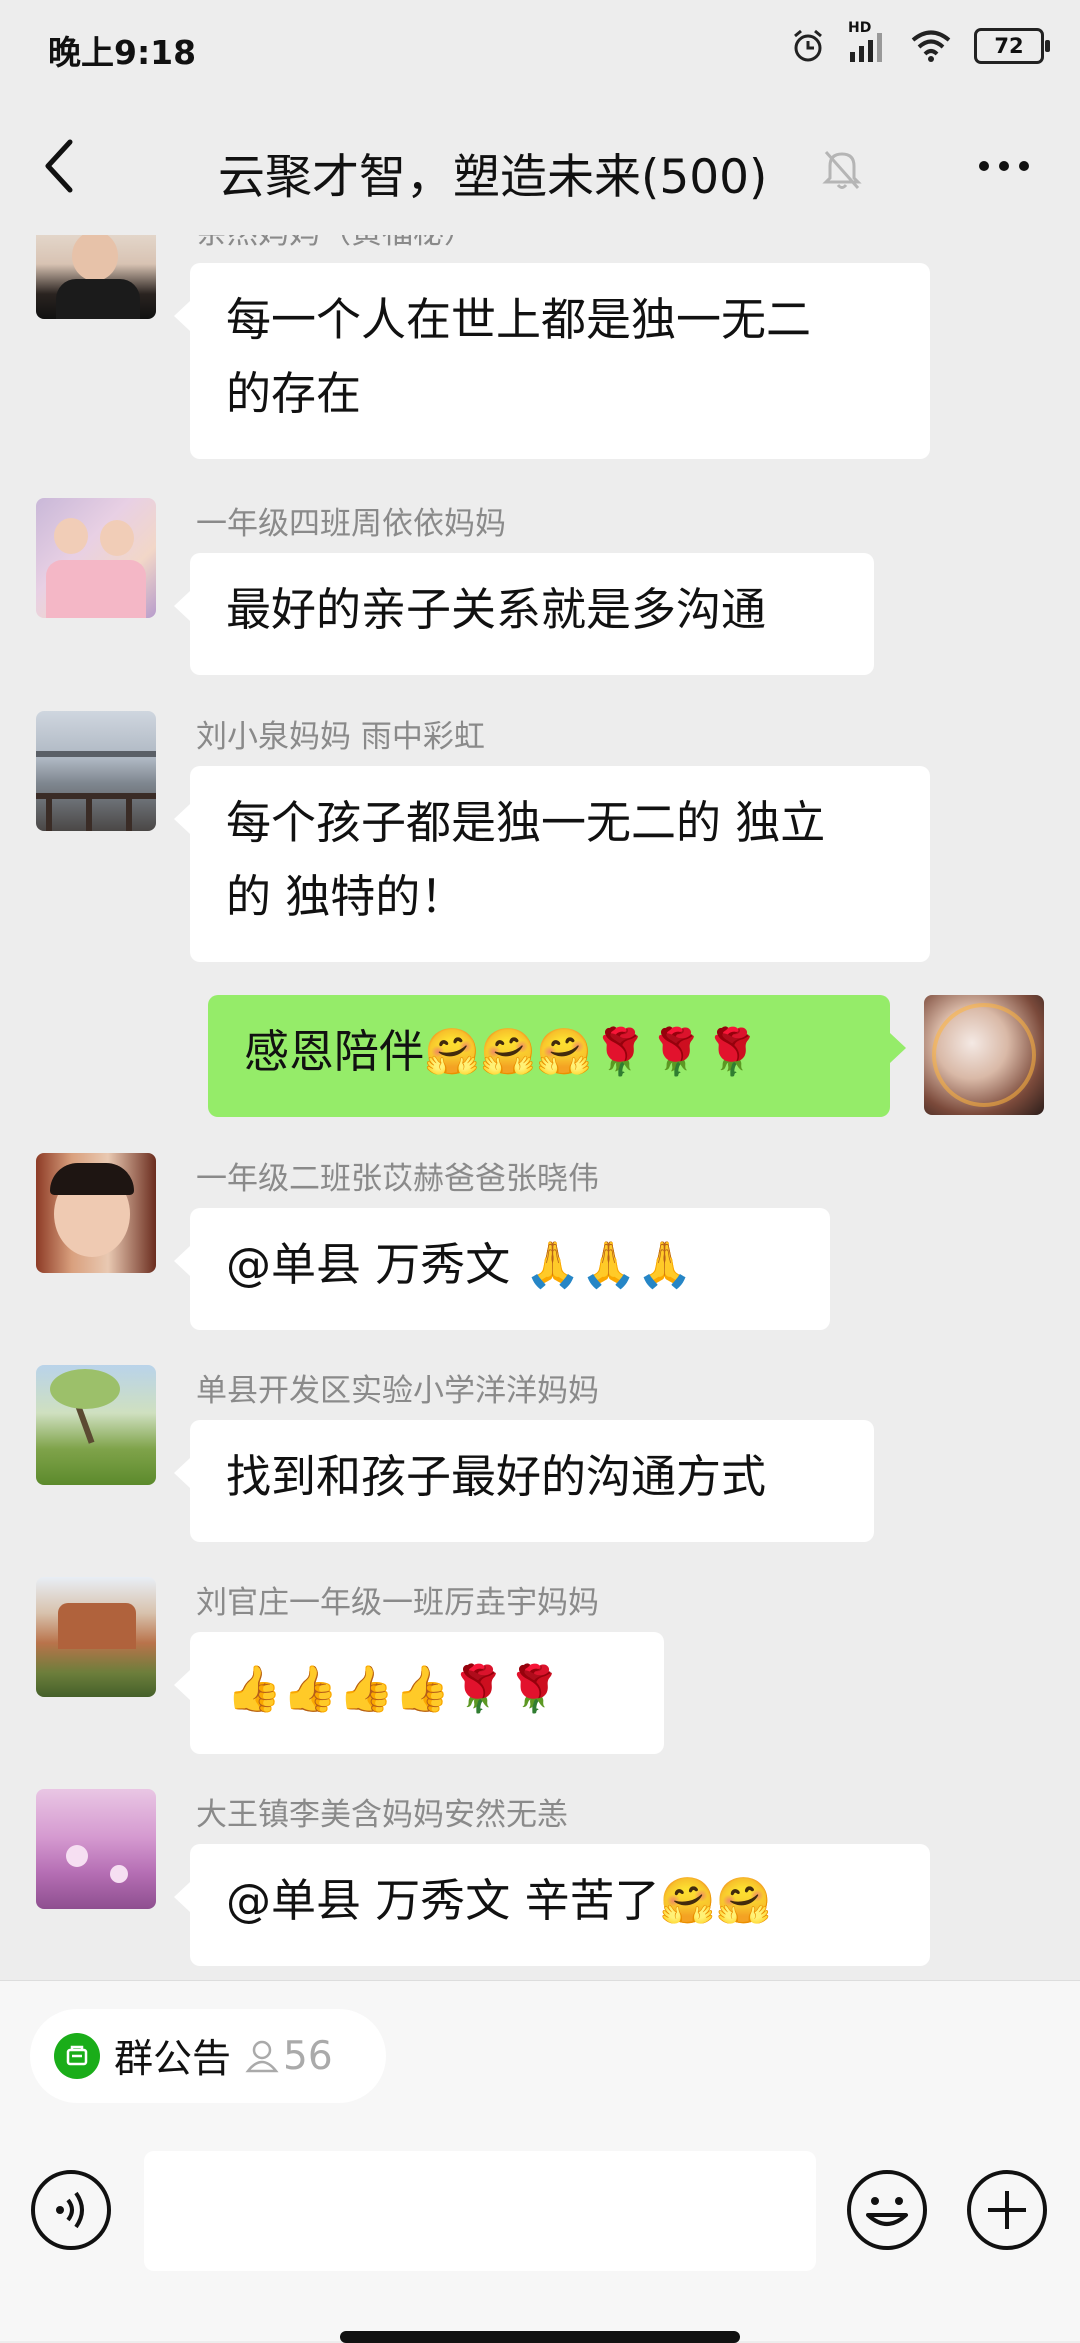  What do you see at coordinates (77, 2056) in the screenshot?
I see `announcement-icon` at bounding box center [77, 2056].